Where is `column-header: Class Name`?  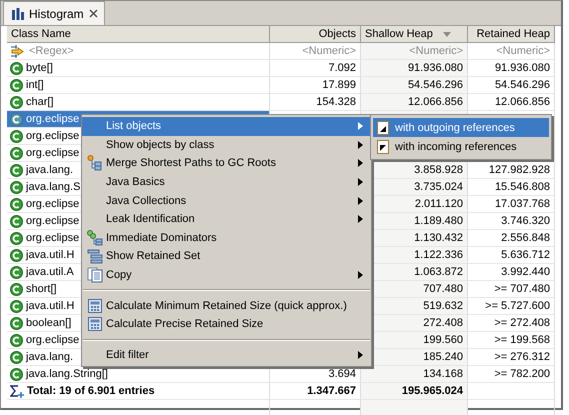
column-header: Class Name is located at coordinates (138, 34).